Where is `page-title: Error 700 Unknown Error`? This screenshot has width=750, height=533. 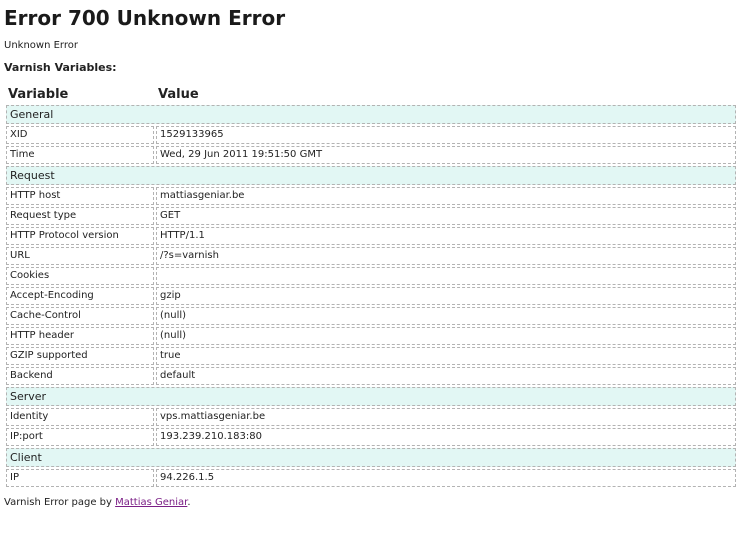 page-title: Error 700 Unknown Error is located at coordinates (145, 18).